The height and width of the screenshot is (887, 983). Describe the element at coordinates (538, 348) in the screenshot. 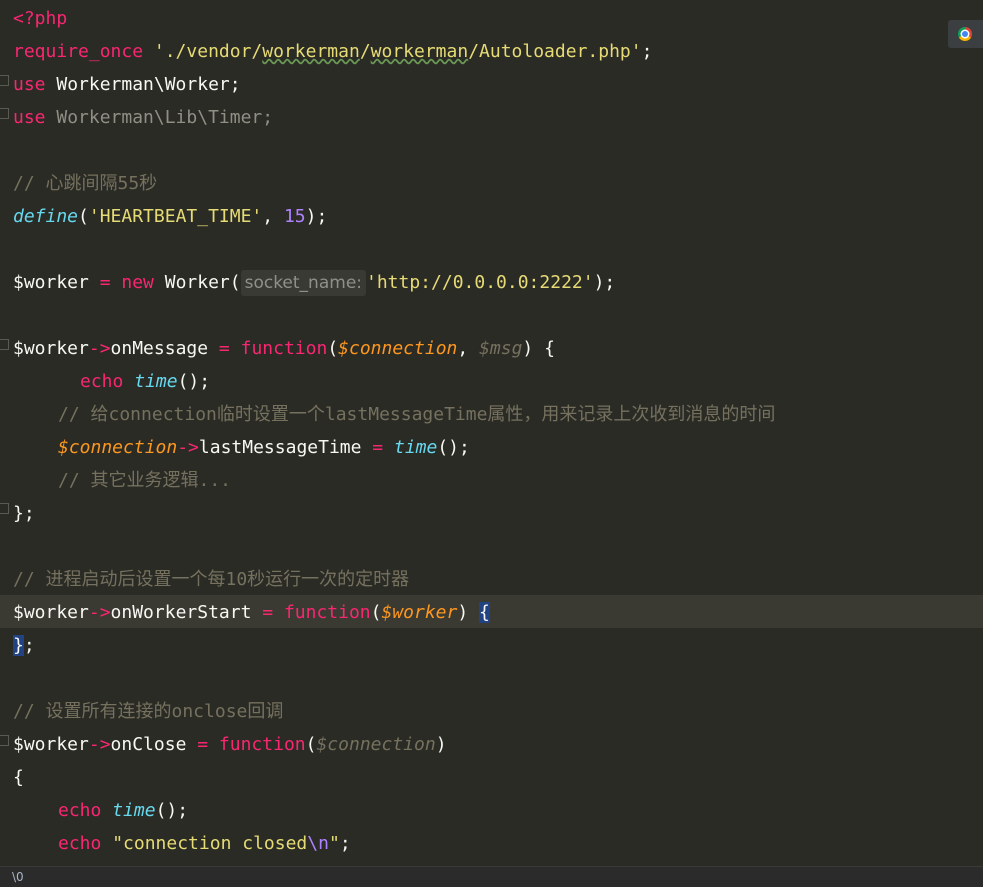

I see `paren: ) {` at that location.